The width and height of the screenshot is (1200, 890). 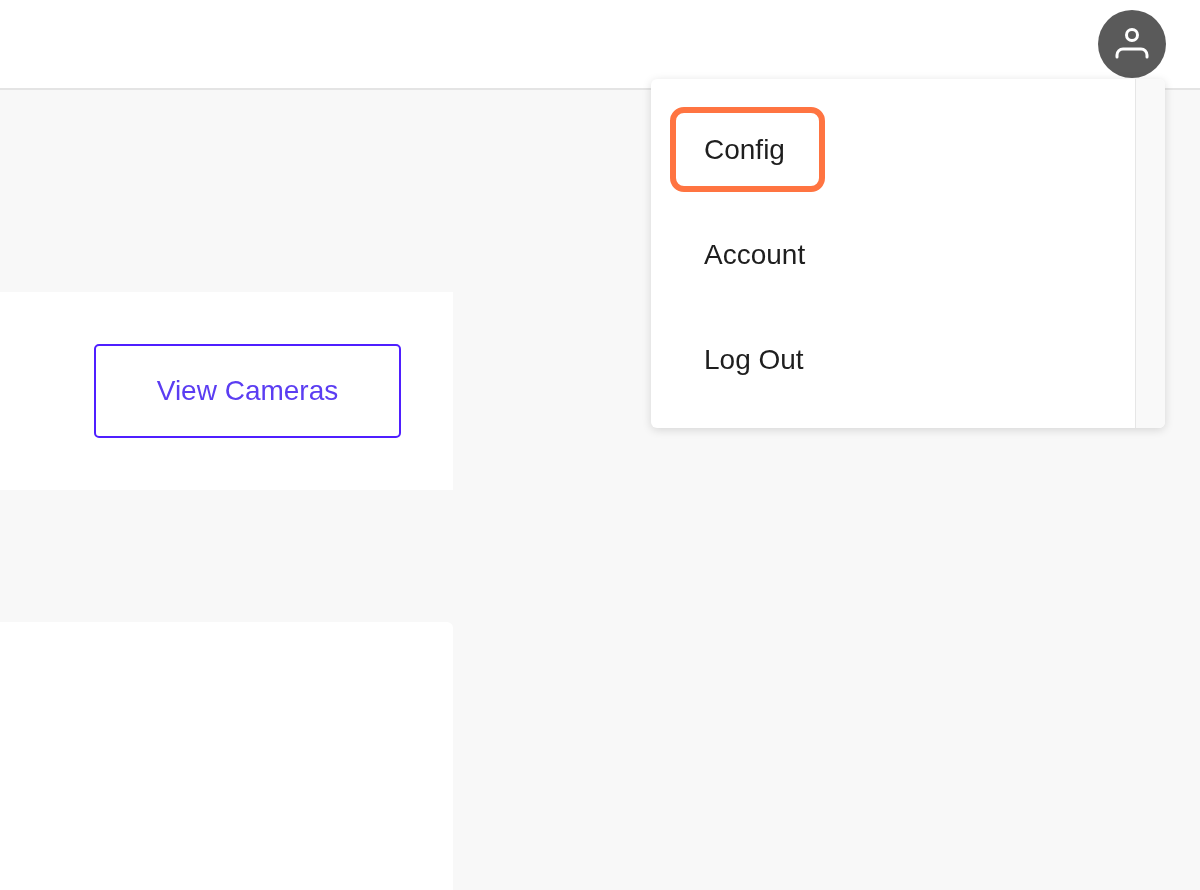 I want to click on view-cameras-button: View Cameras, so click(x=247, y=391).